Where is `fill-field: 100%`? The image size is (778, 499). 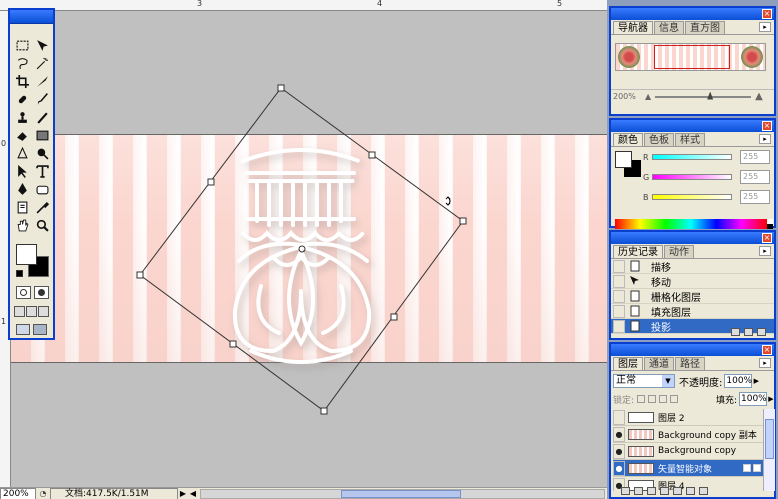 fill-field: 100% is located at coordinates (753, 399).